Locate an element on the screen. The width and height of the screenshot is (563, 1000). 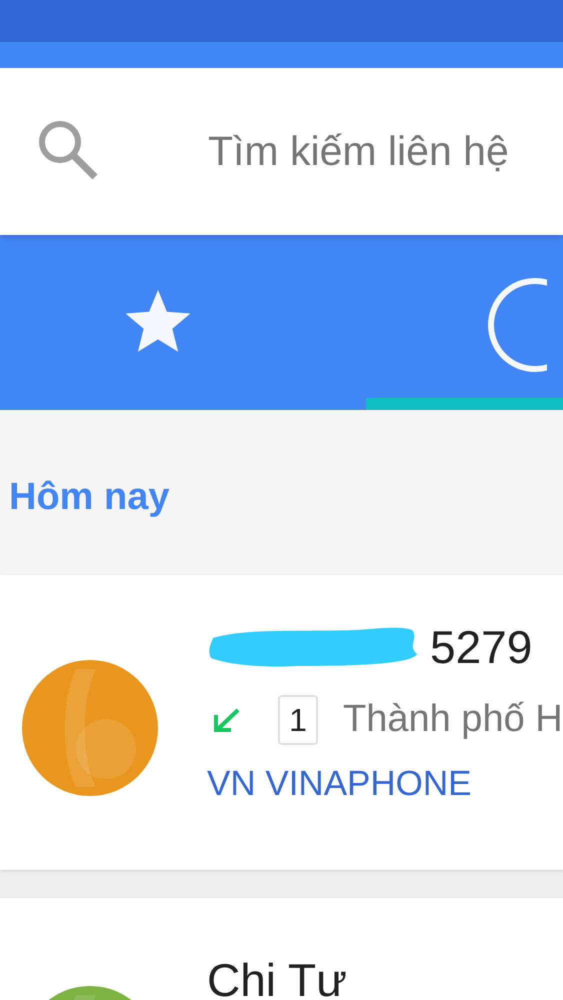
sim-badge: 1 is located at coordinates (298, 719).